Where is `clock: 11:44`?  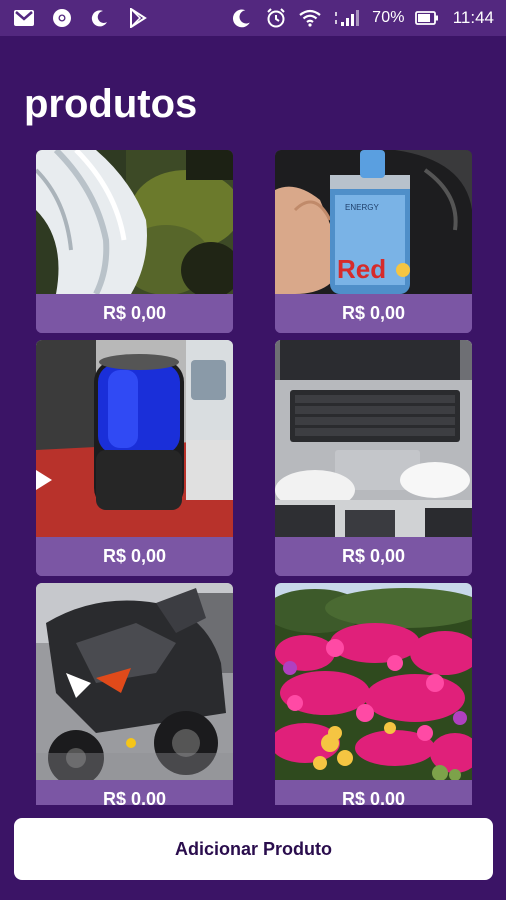 clock: 11:44 is located at coordinates (473, 17).